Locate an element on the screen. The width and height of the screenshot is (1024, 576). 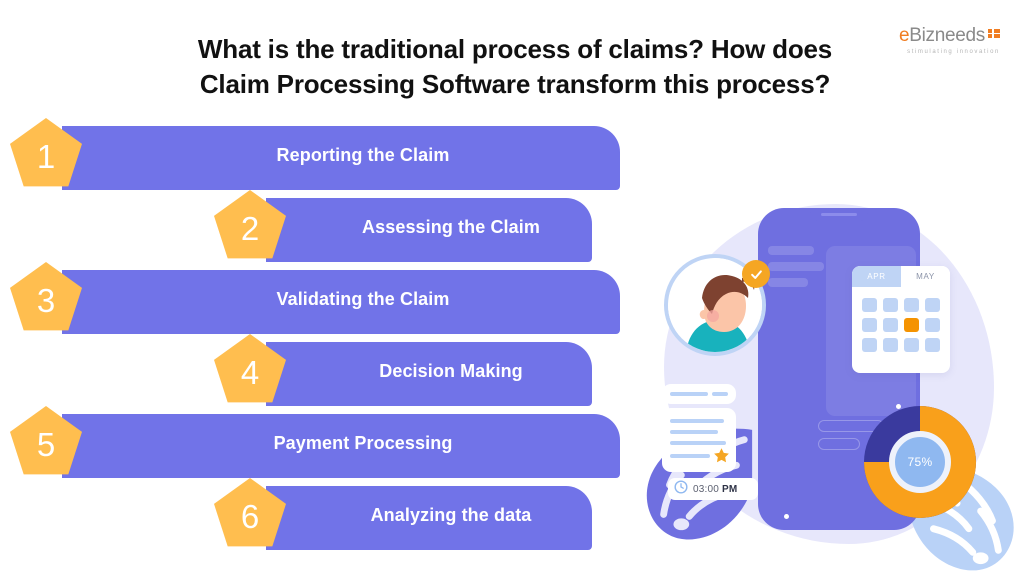
calendar-tabs: APR MAY is located at coordinates (901, 276).